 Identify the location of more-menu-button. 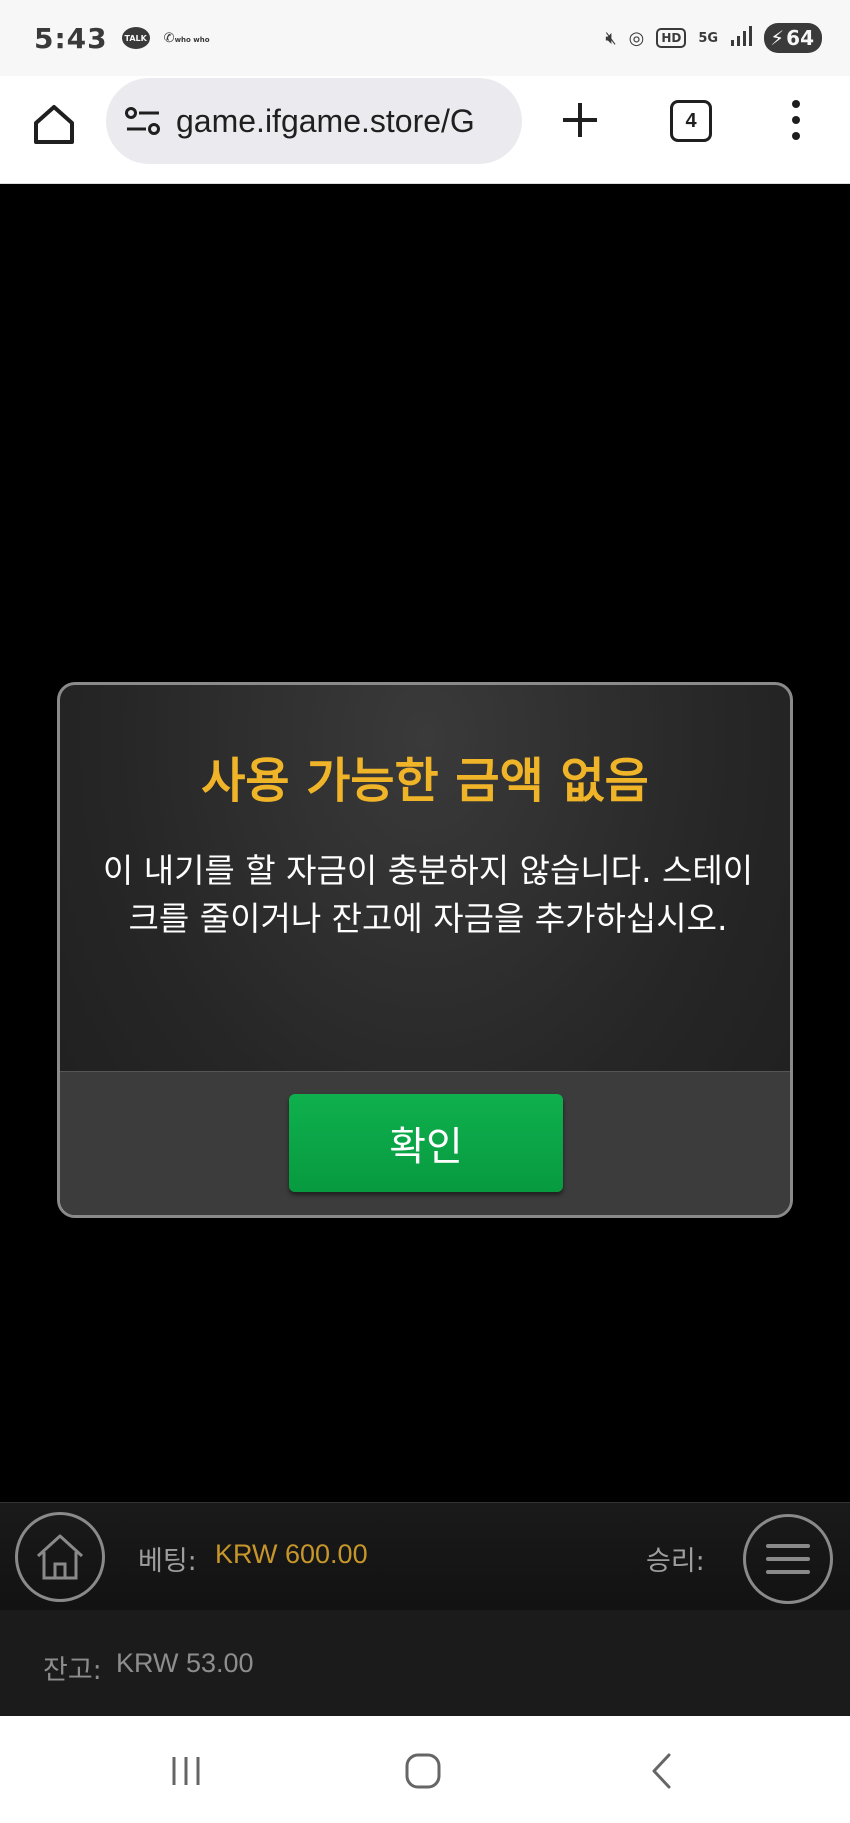
(796, 120).